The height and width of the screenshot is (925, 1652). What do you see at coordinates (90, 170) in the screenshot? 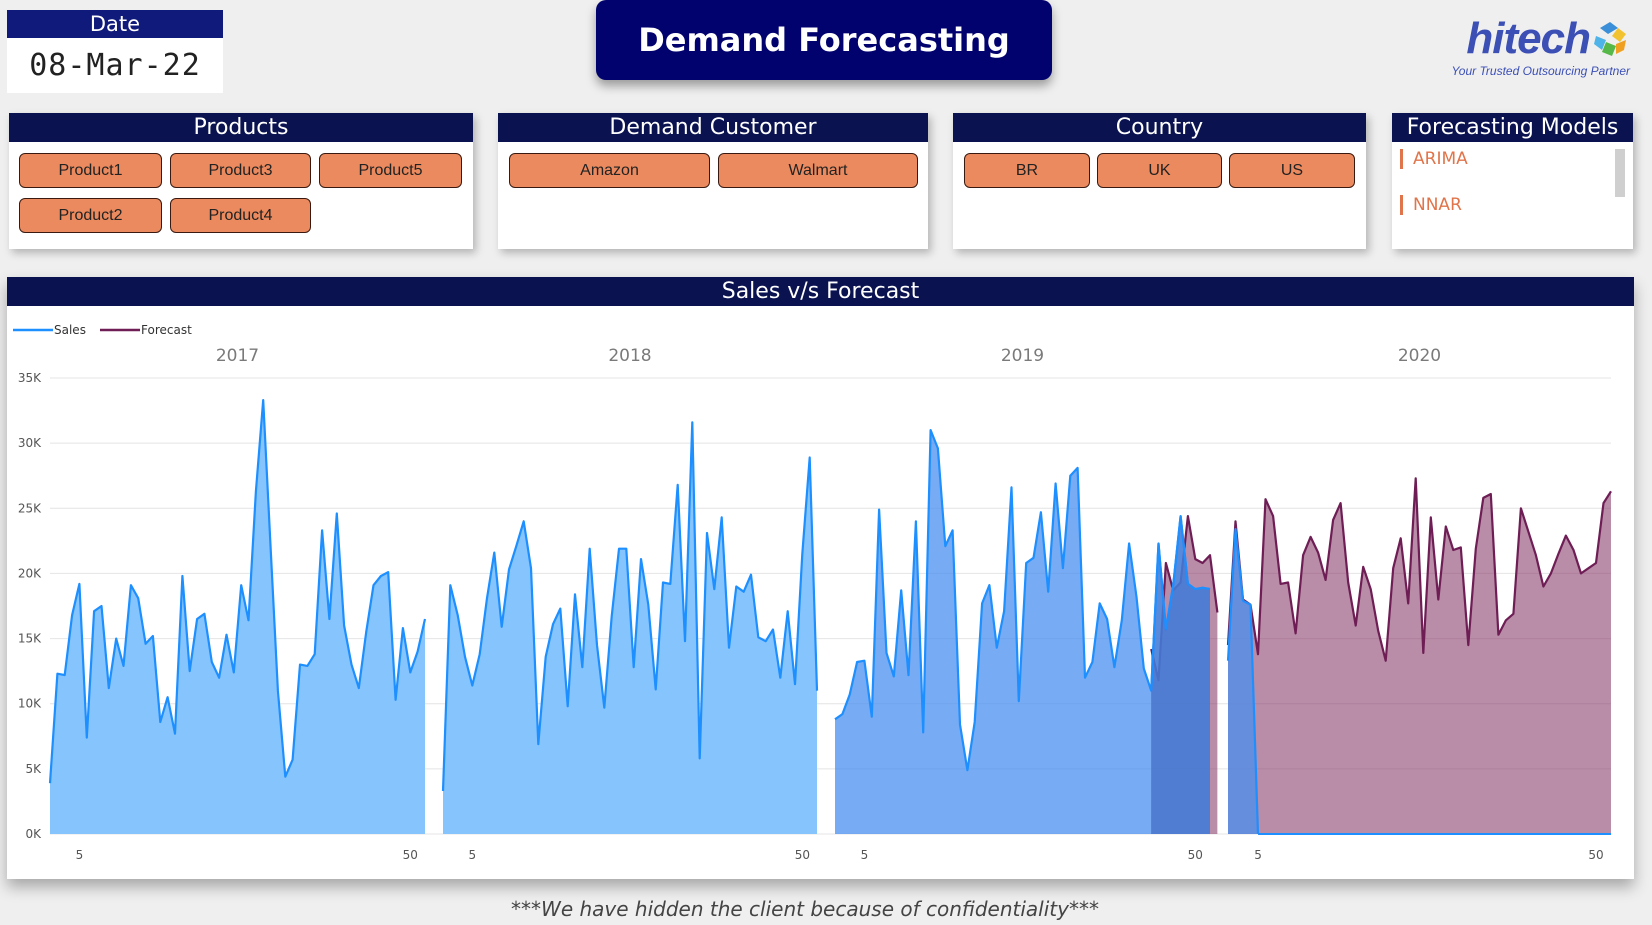
I see `product-chip: Product1` at bounding box center [90, 170].